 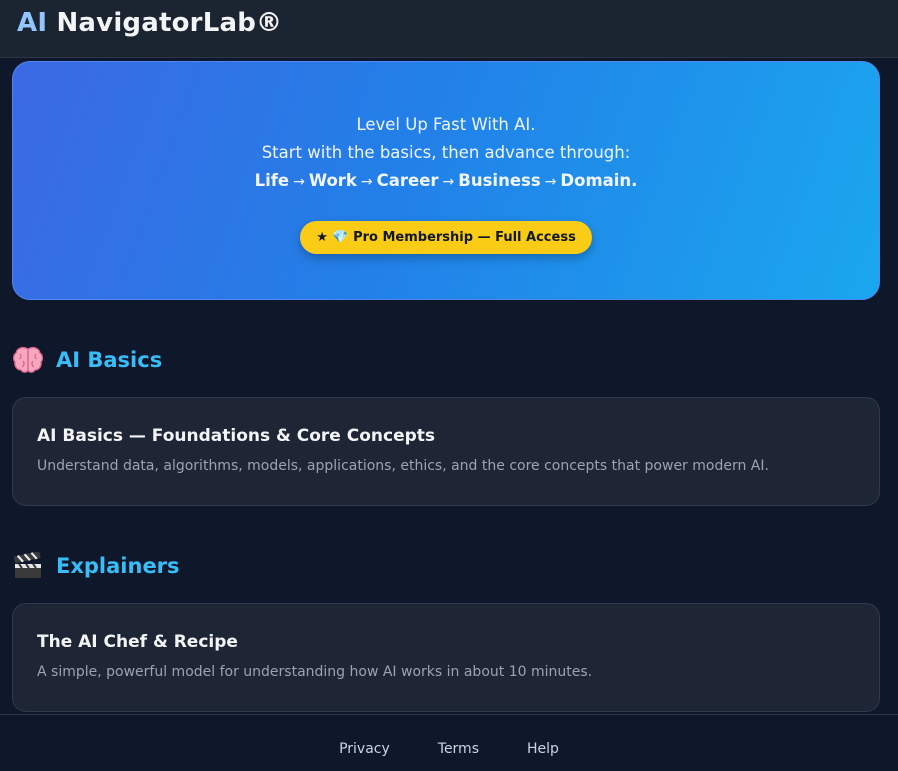 What do you see at coordinates (458, 756) in the screenshot?
I see `footer-link-terms: Terms` at bounding box center [458, 756].